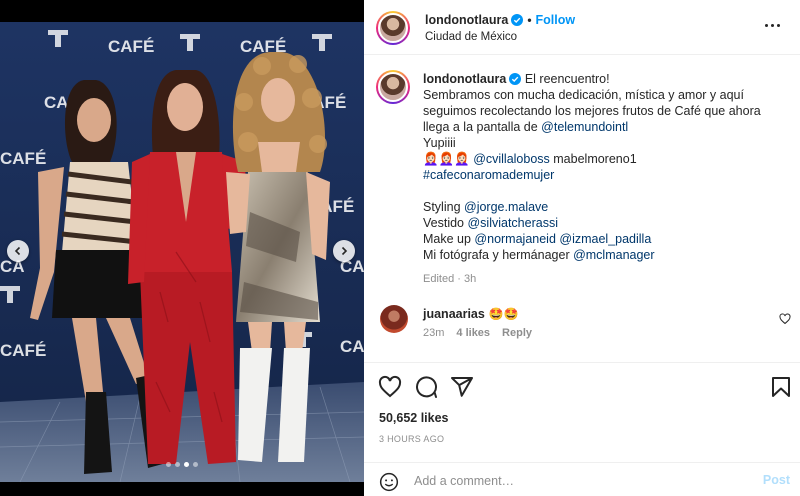  I want to click on emoji-icon, so click(389, 482).